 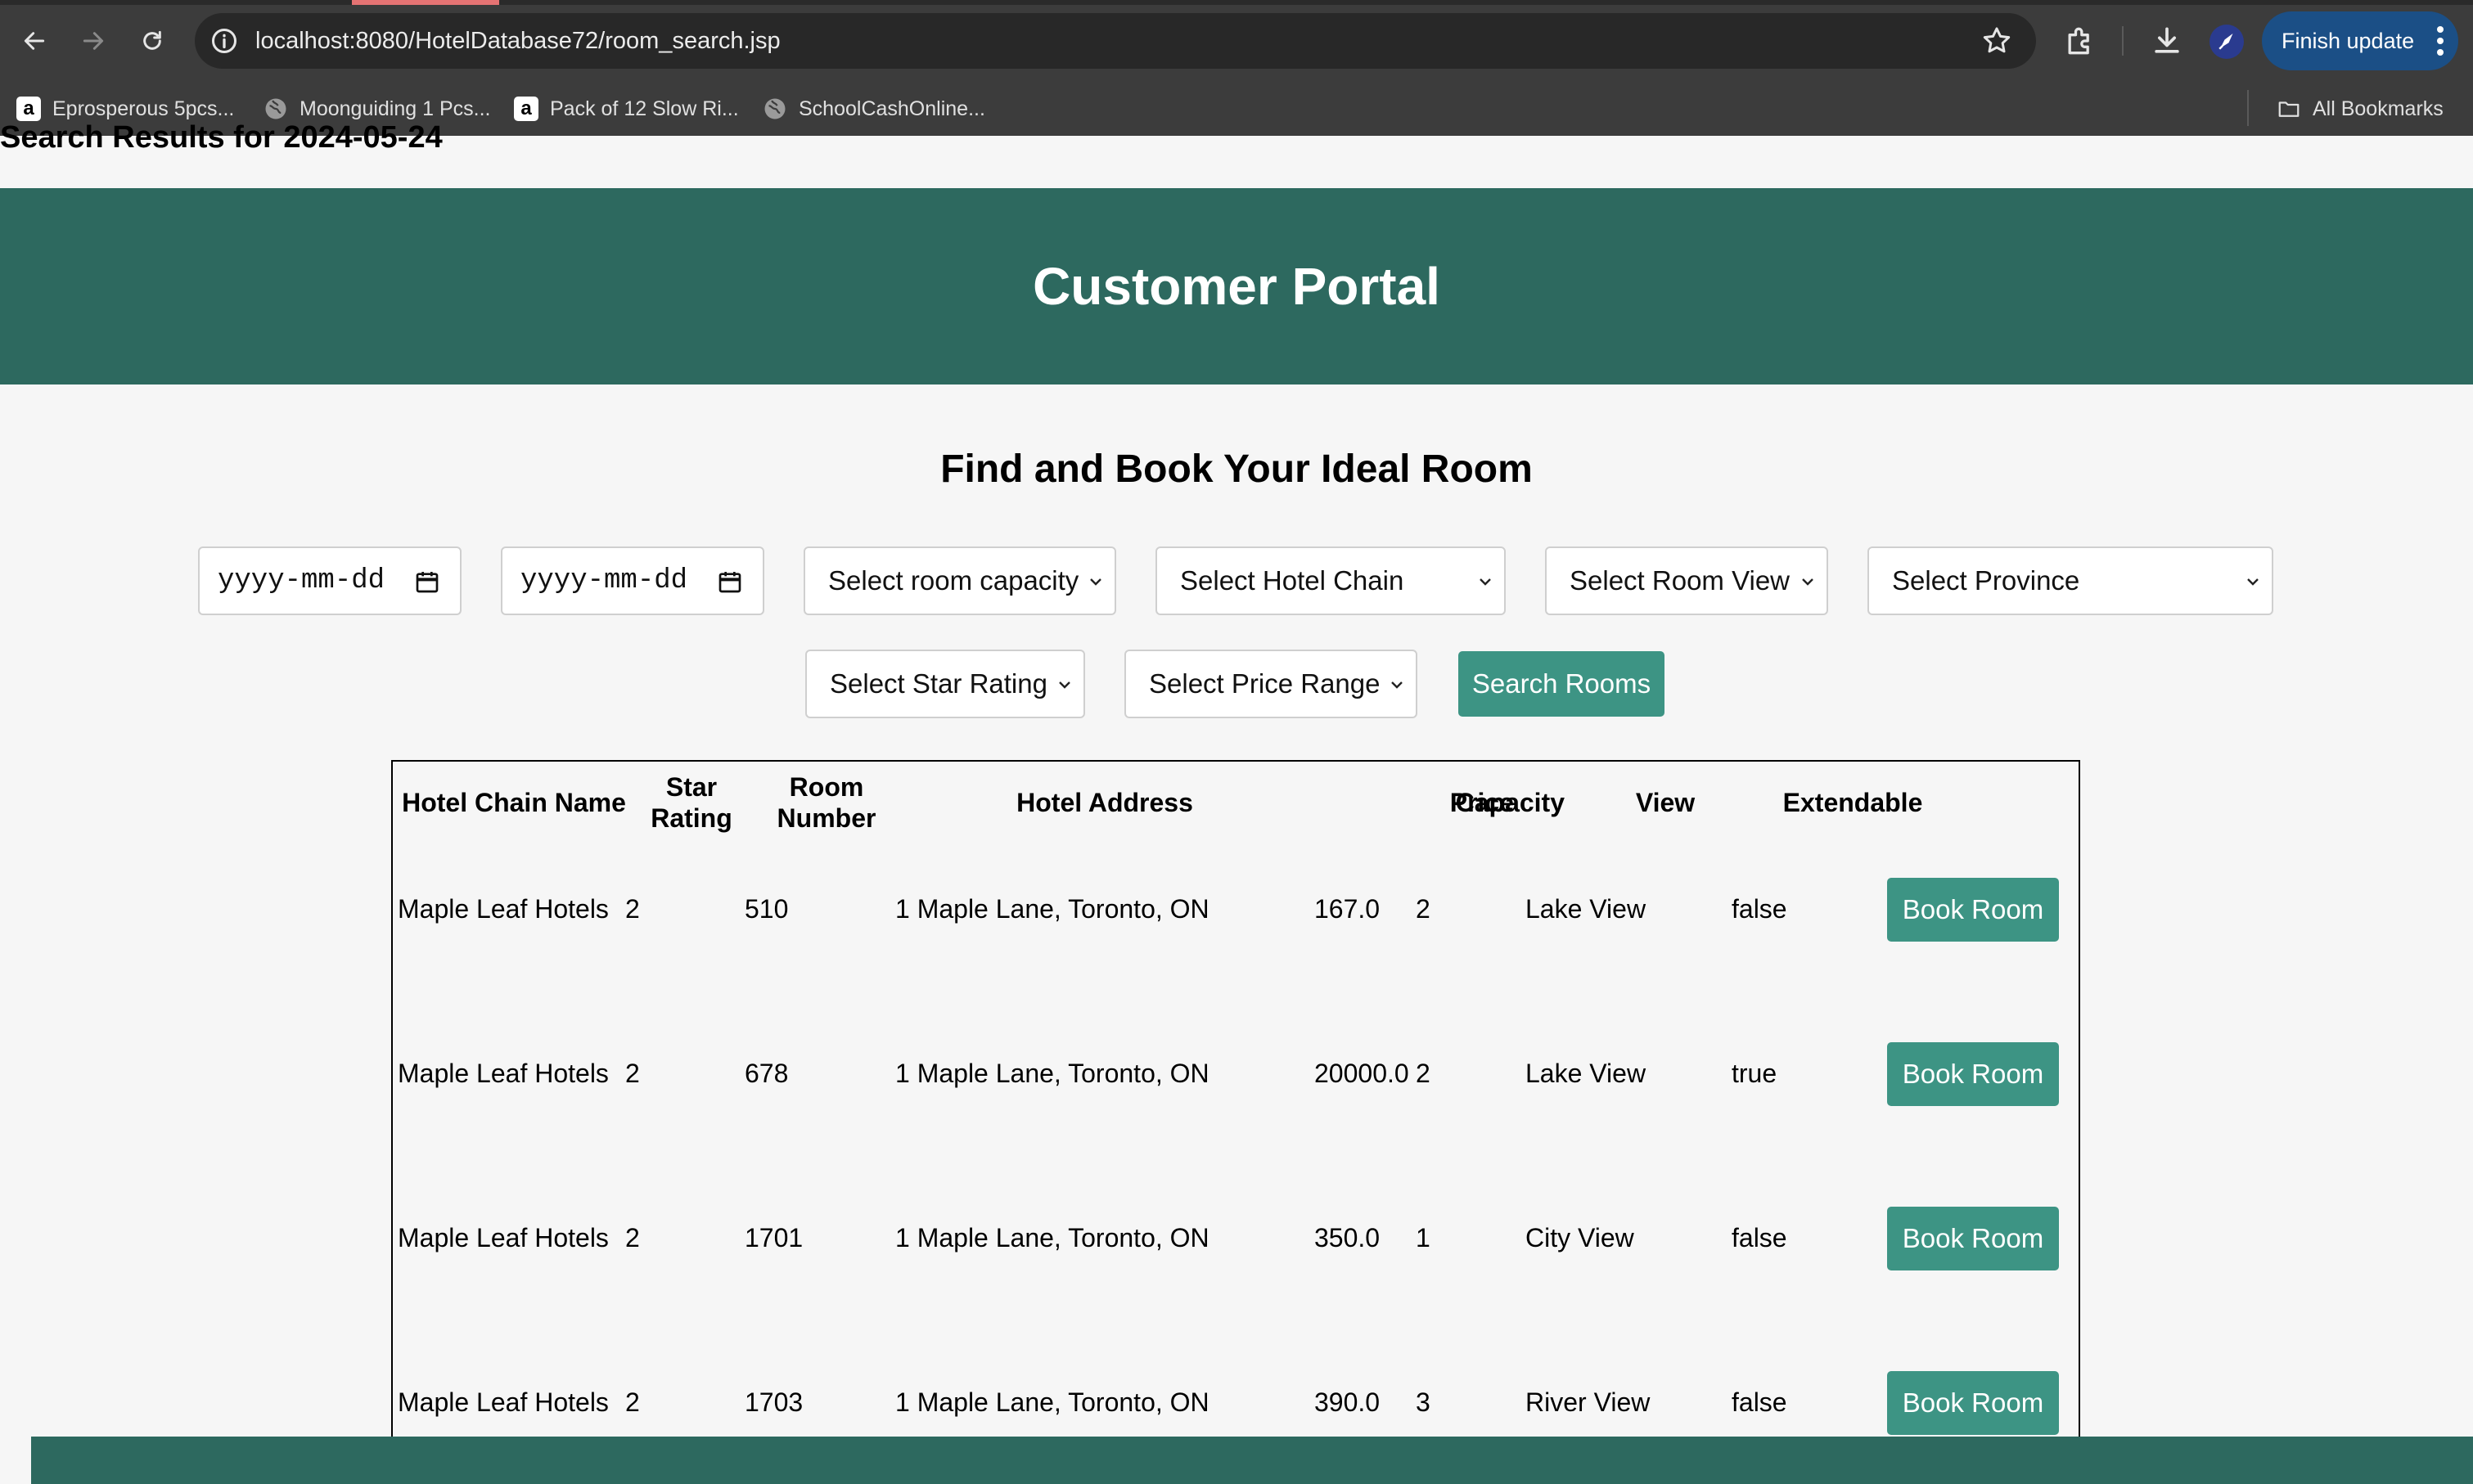 I want to click on site-info-icon, so click(x=224, y=41).